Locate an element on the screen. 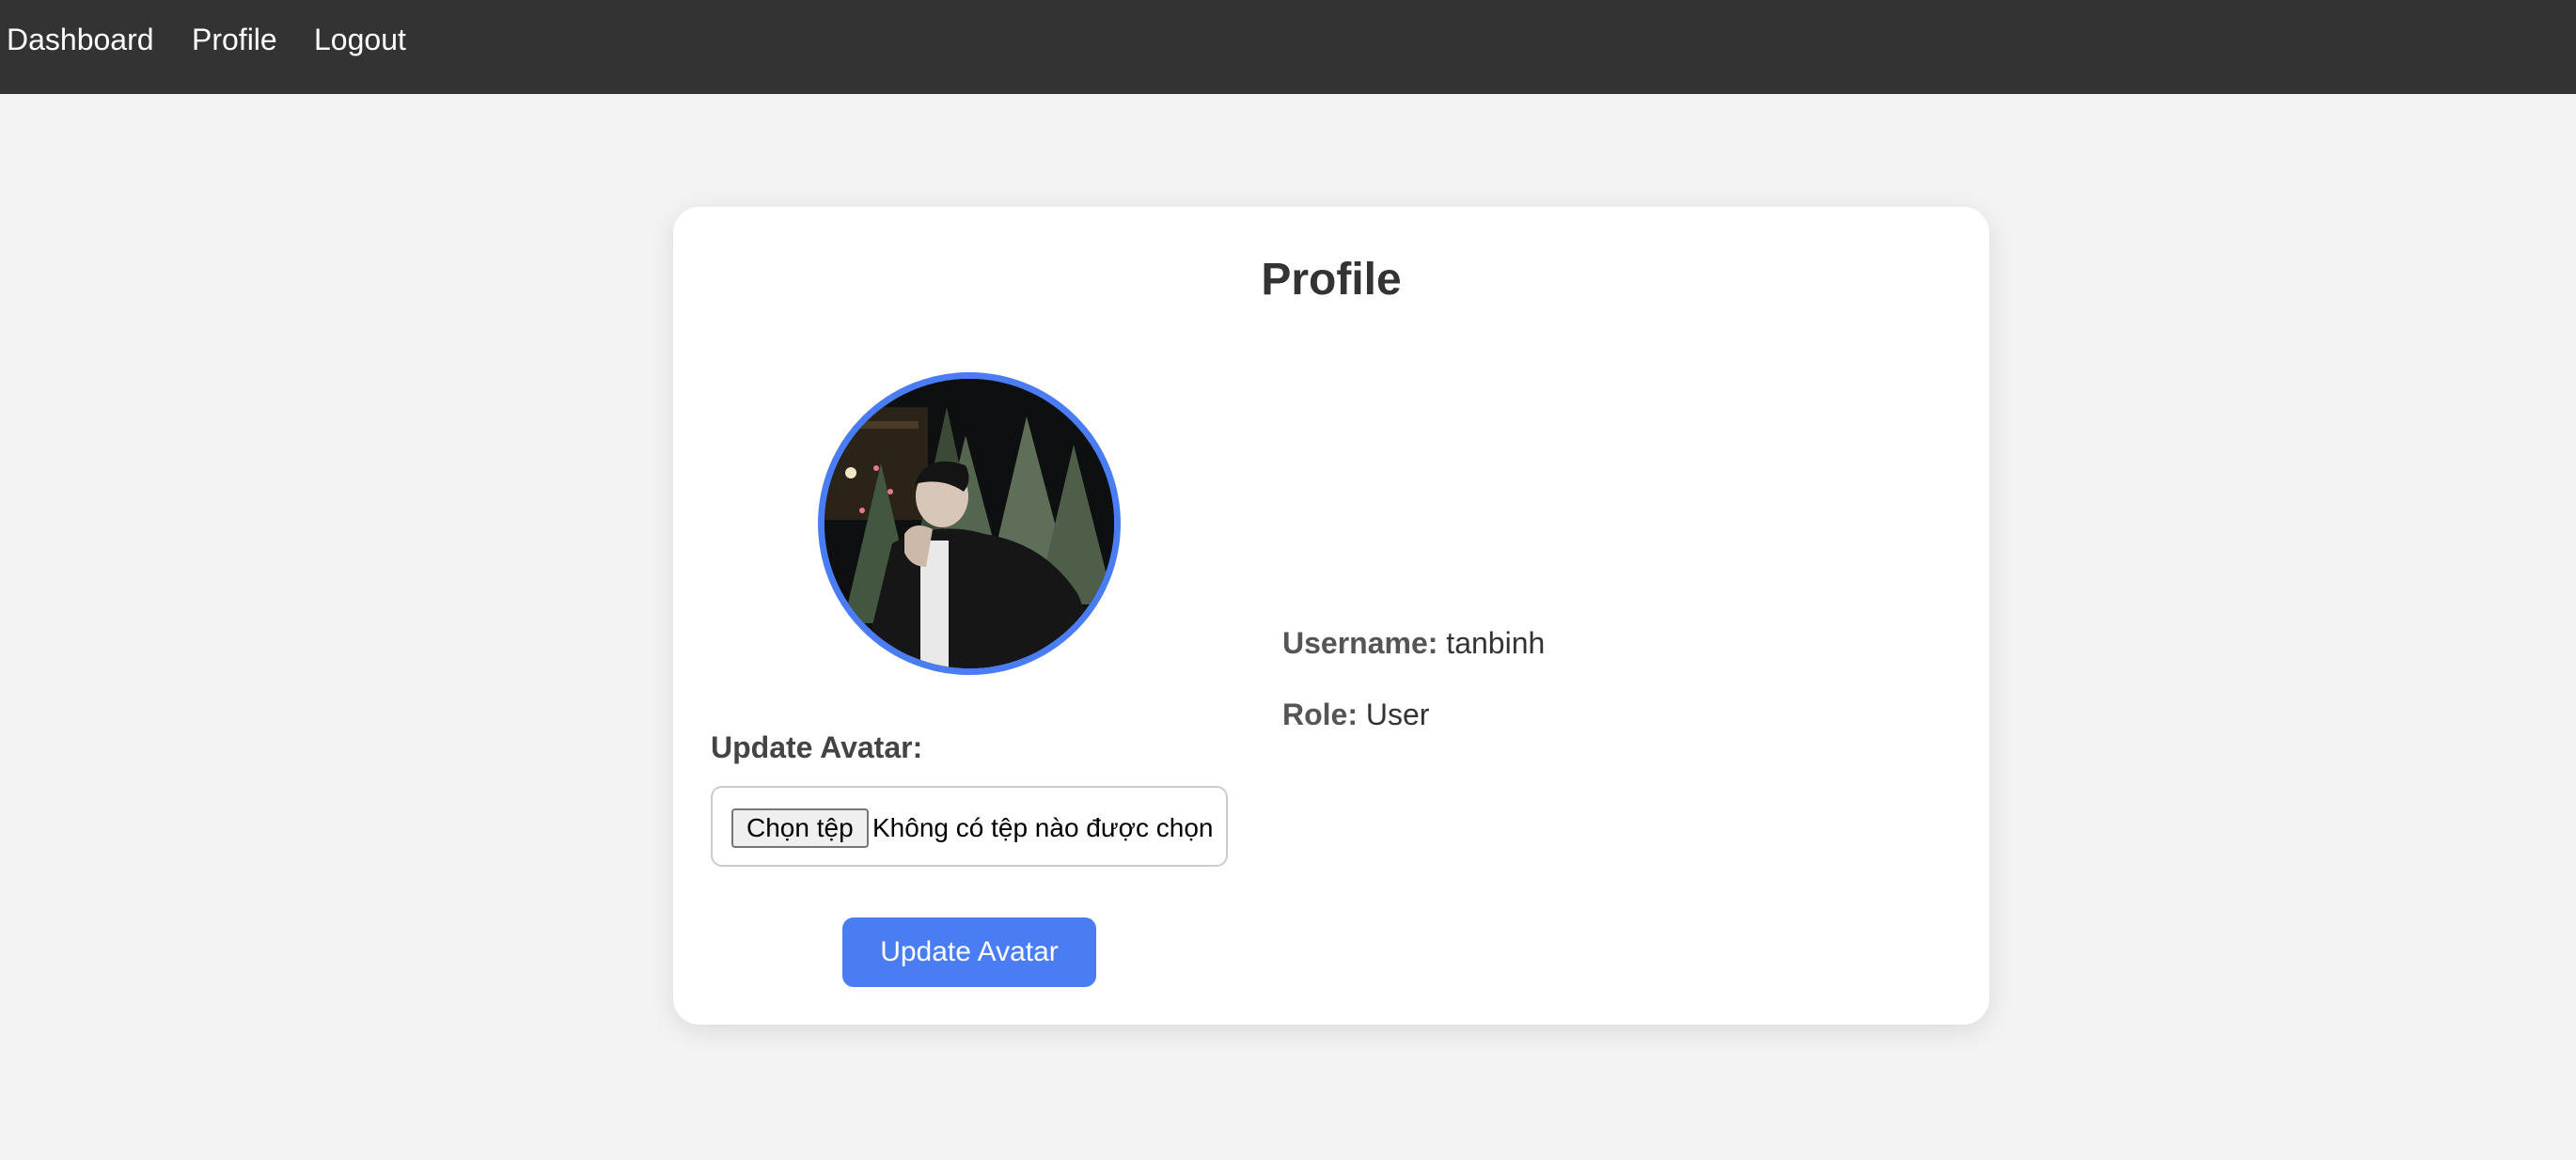 This screenshot has height=1160, width=2576. file-status-text: Không có tệp nào được chọn is located at coordinates (1043, 828).